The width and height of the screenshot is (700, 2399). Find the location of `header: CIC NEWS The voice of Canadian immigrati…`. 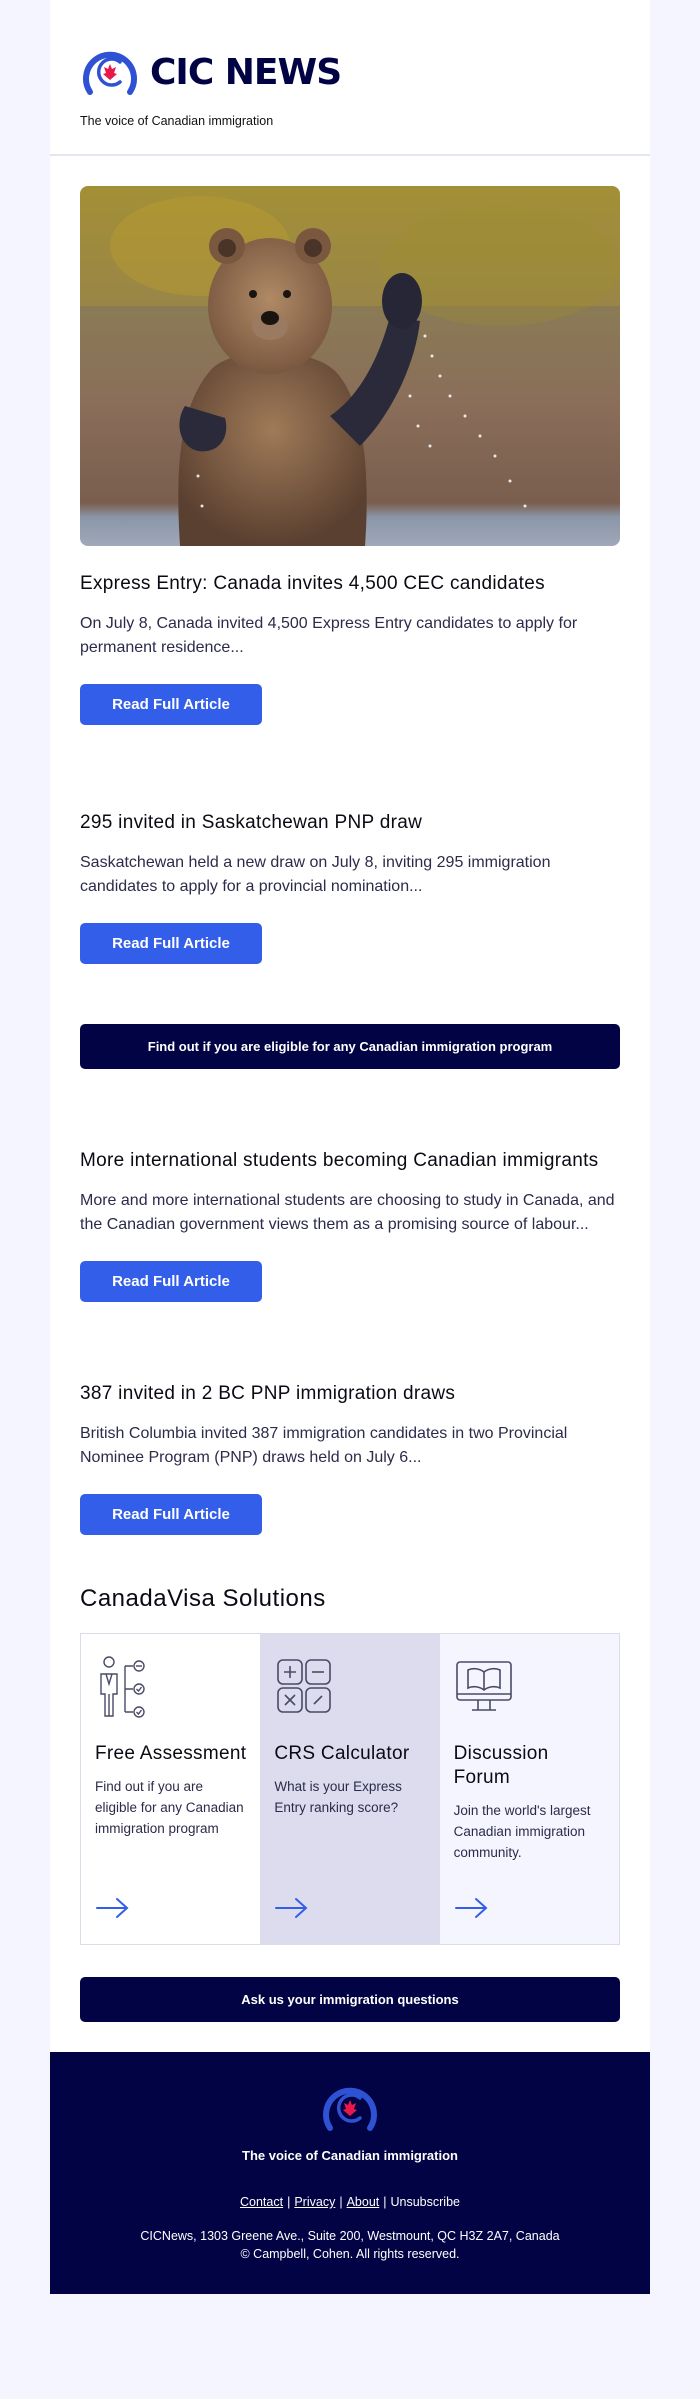

header: CIC NEWS The voice of Canadian immigrati… is located at coordinates (350, 78).